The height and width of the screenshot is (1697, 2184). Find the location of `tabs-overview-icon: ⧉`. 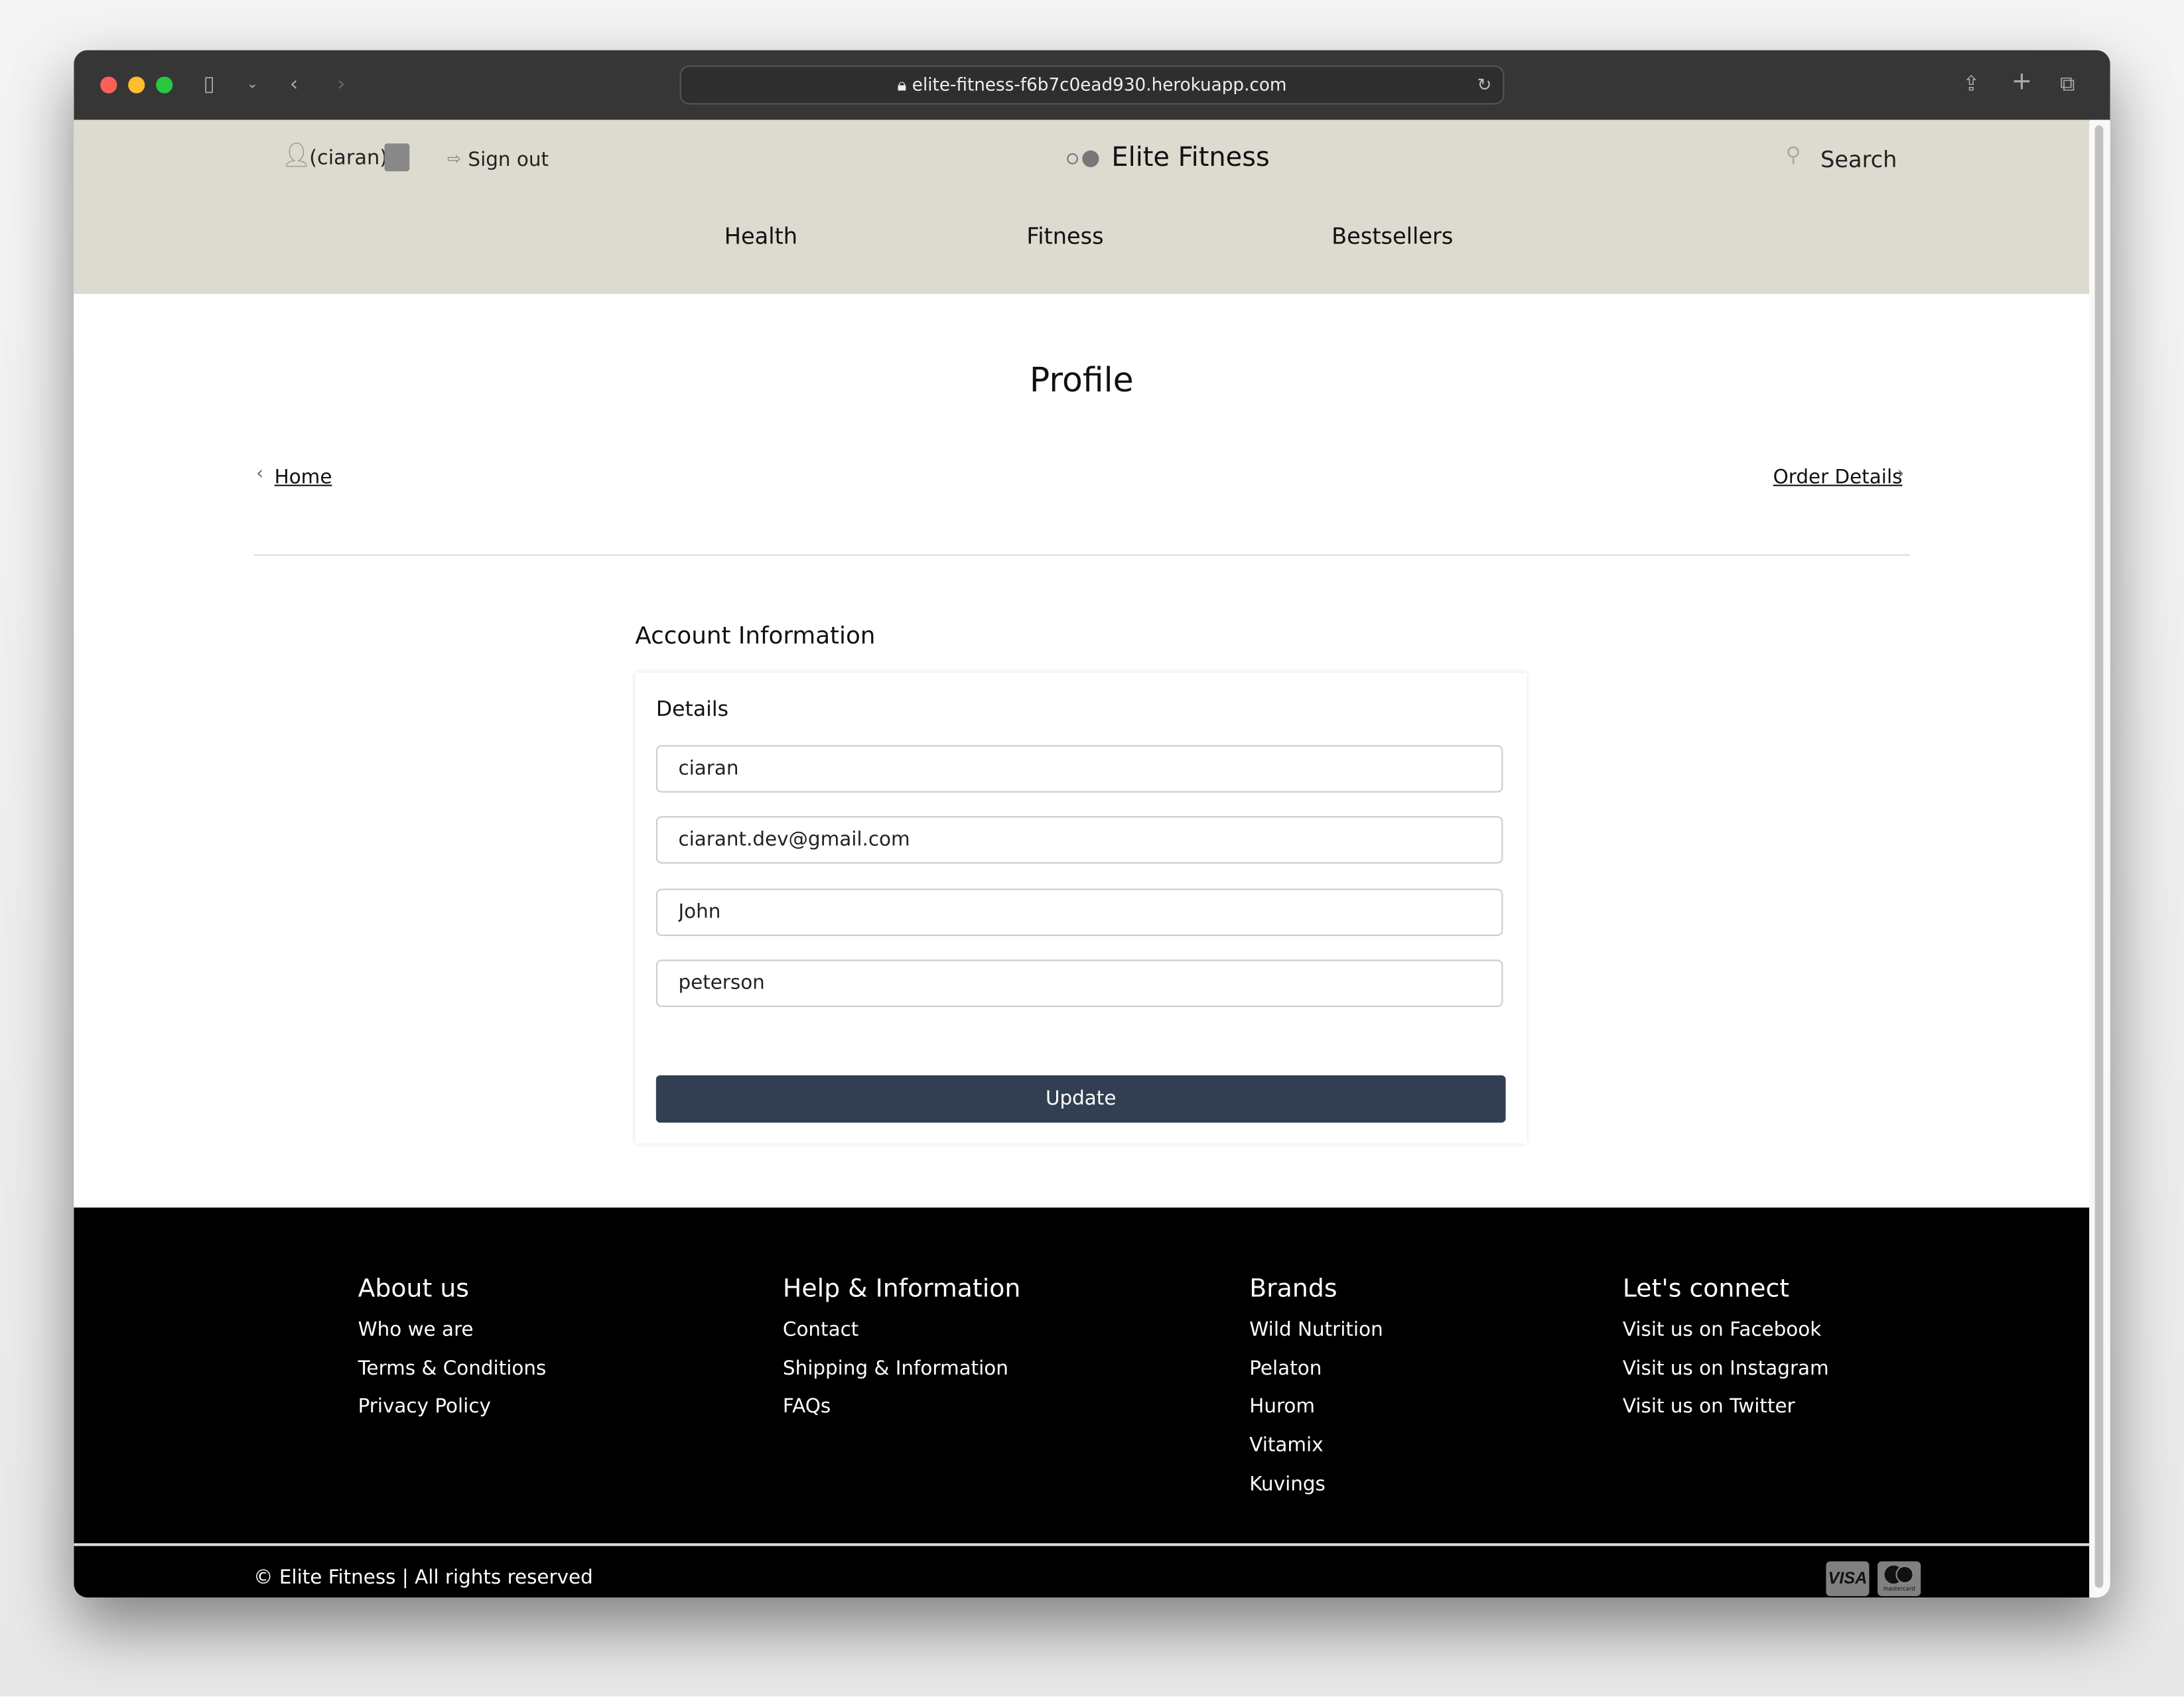

tabs-overview-icon: ⧉ is located at coordinates (2067, 83).